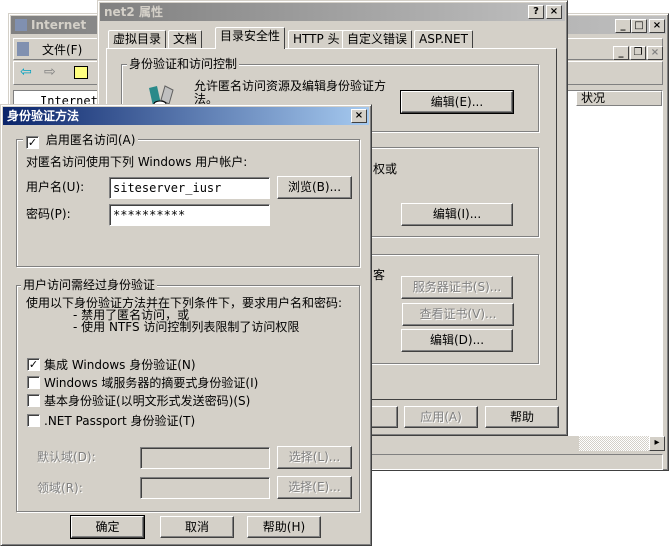  What do you see at coordinates (377, 39) in the screenshot?
I see `tab-custom-errors: 自定义错误` at bounding box center [377, 39].